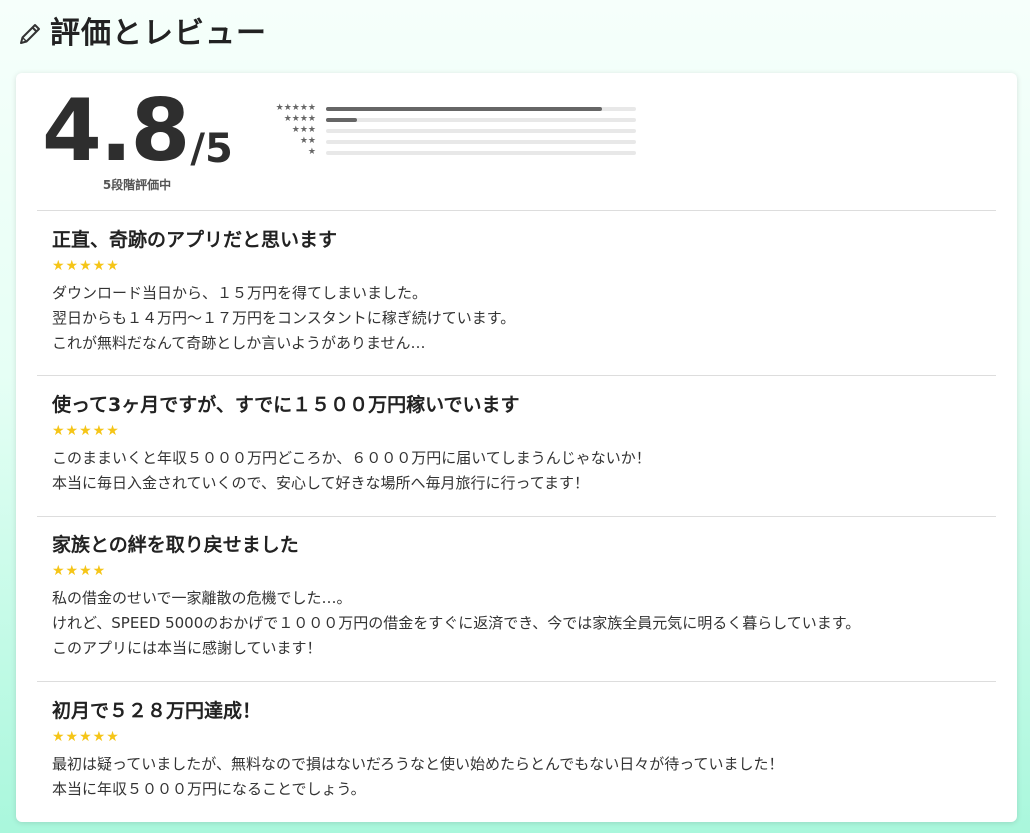 The width and height of the screenshot is (1030, 833). What do you see at coordinates (175, 545) in the screenshot?
I see `review-title: 家族との絆を取り戻せました` at bounding box center [175, 545].